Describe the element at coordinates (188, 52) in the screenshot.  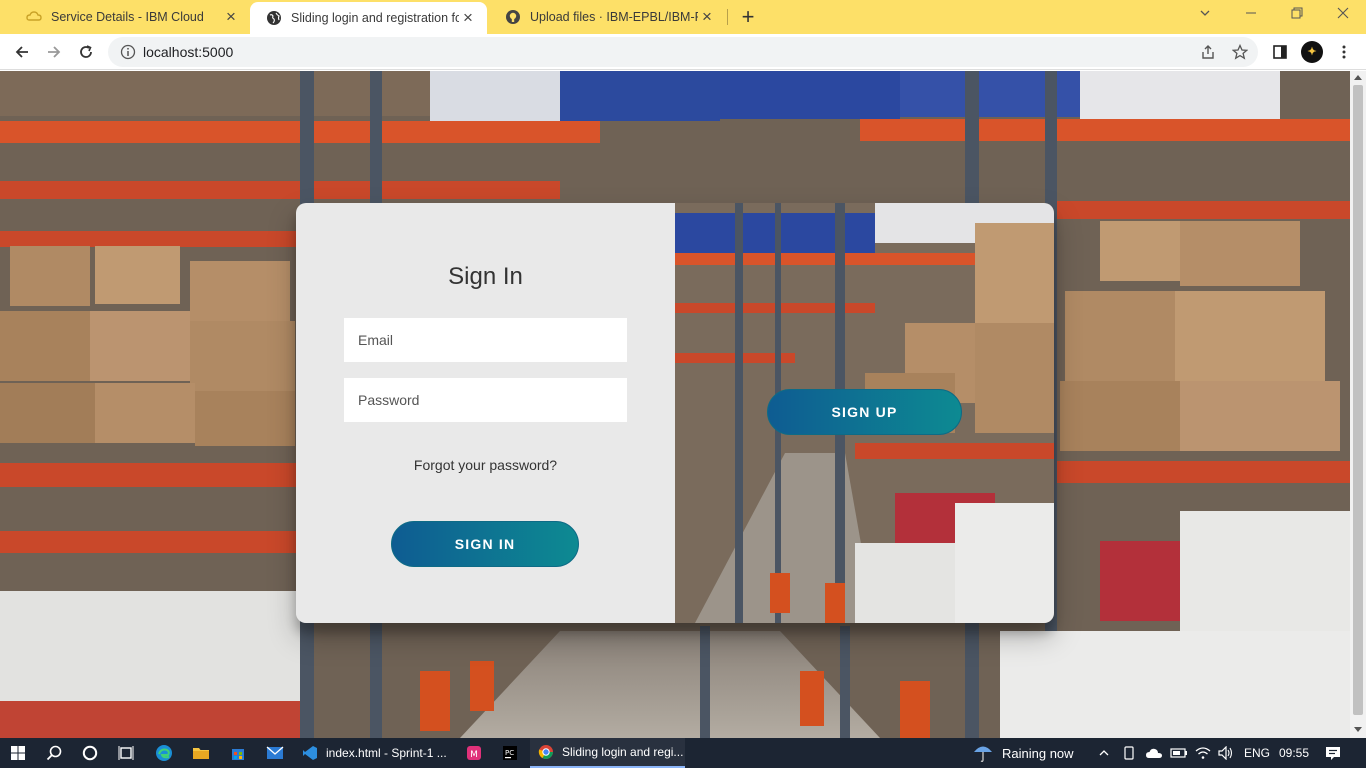
I see `url-text: localhost:5000` at that location.